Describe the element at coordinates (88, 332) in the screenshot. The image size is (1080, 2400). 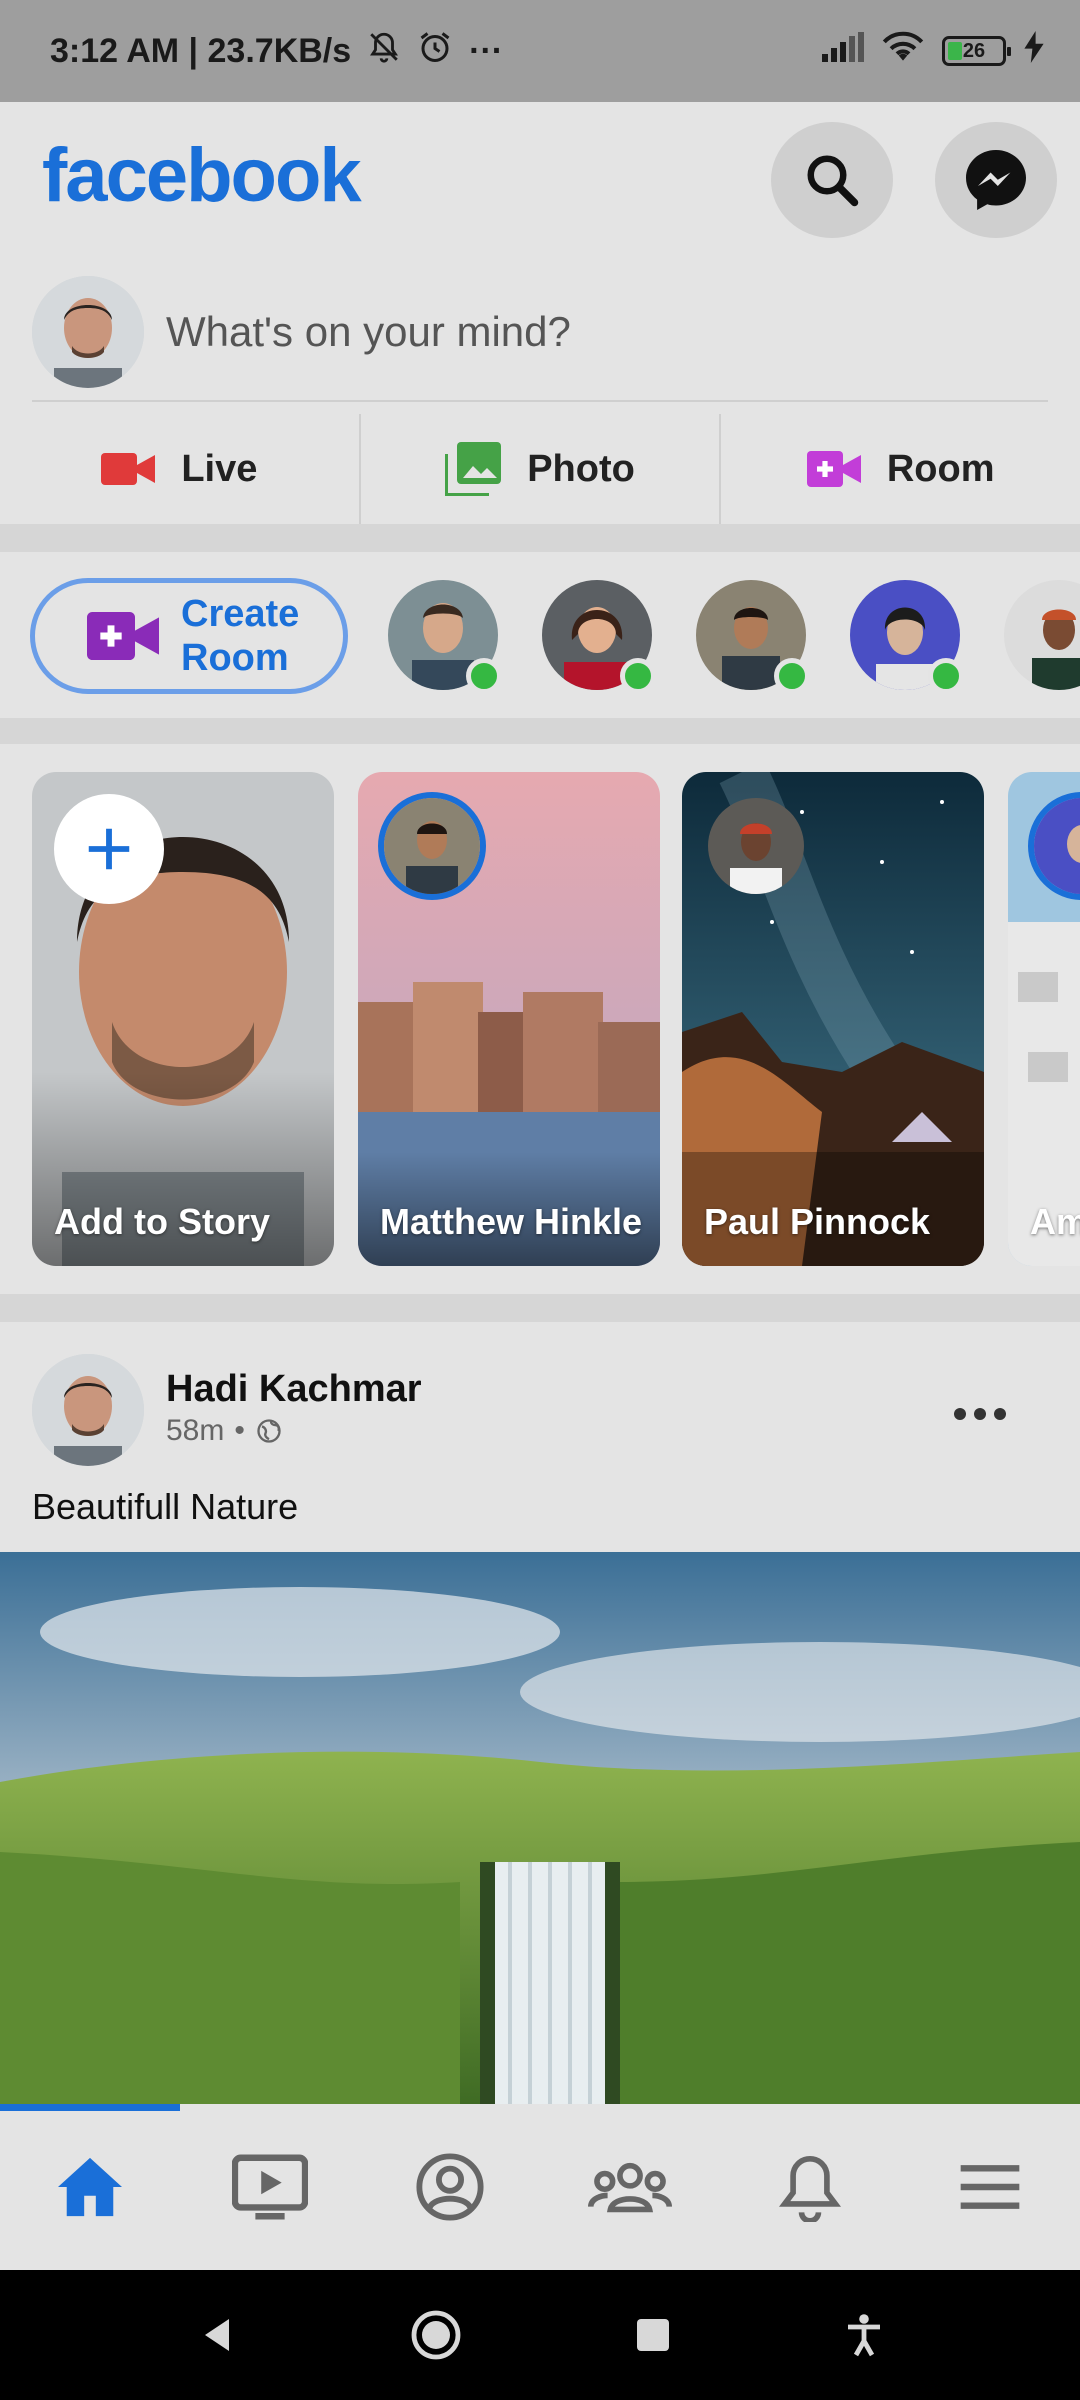
I see `user-avatar` at that location.